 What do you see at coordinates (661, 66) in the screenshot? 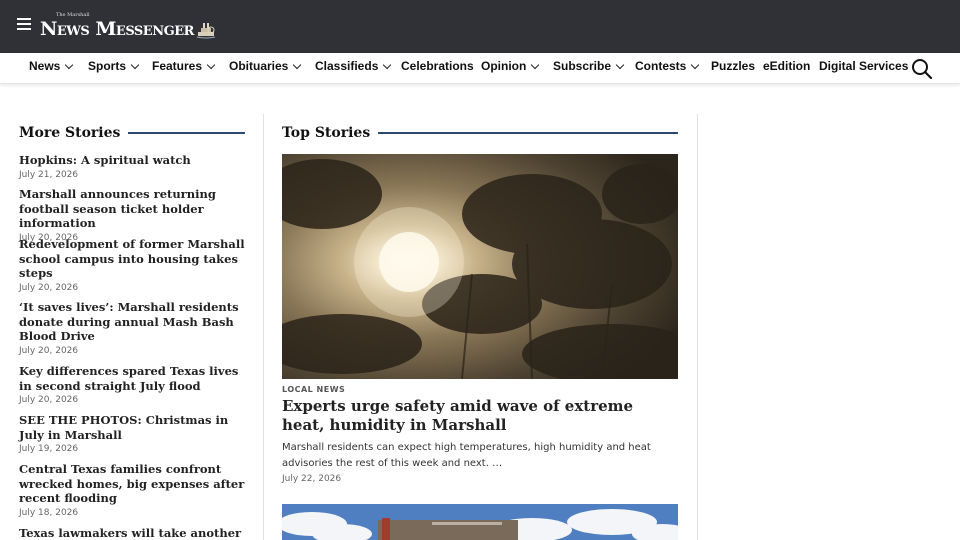
I see `nav-item-label: Contests` at bounding box center [661, 66].